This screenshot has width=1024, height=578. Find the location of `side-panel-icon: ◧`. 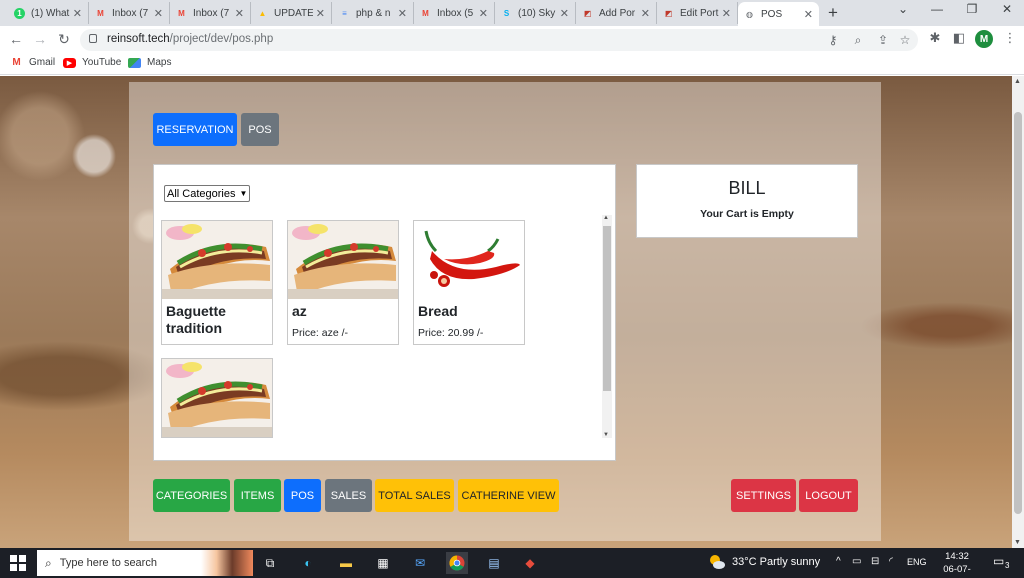

side-panel-icon: ◧ is located at coordinates (959, 38).